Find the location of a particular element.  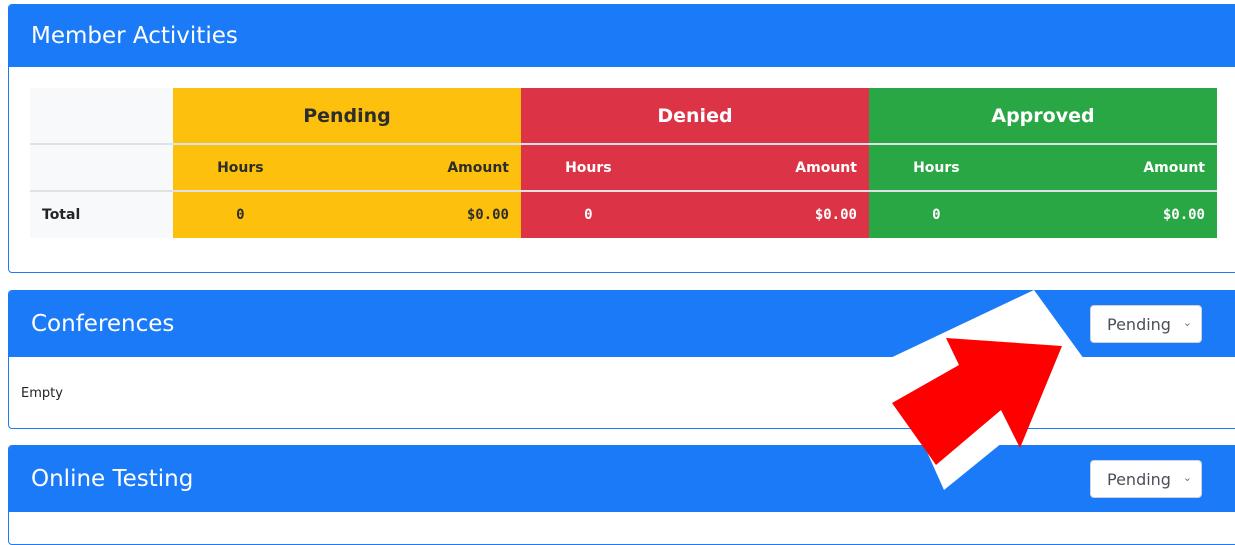

empty-corner-cell is located at coordinates (101, 116).